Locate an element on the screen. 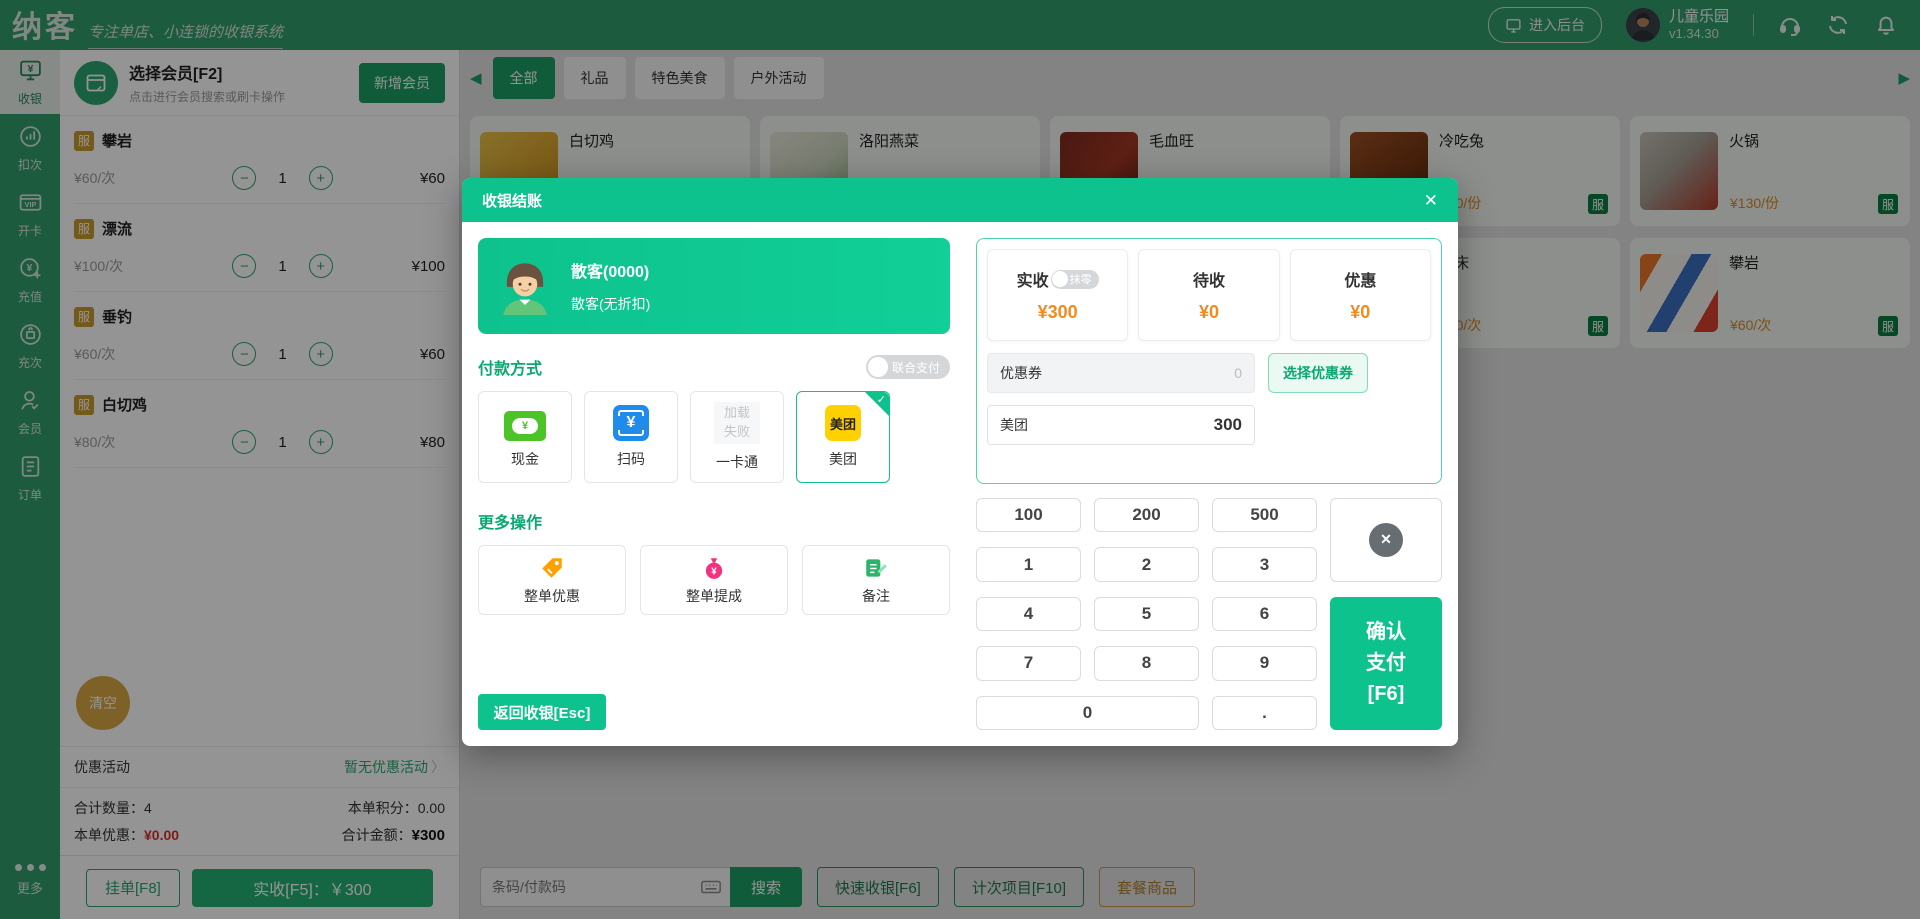 This screenshot has width=1920, height=919. coupon-label: 优惠券 is located at coordinates (1021, 373).